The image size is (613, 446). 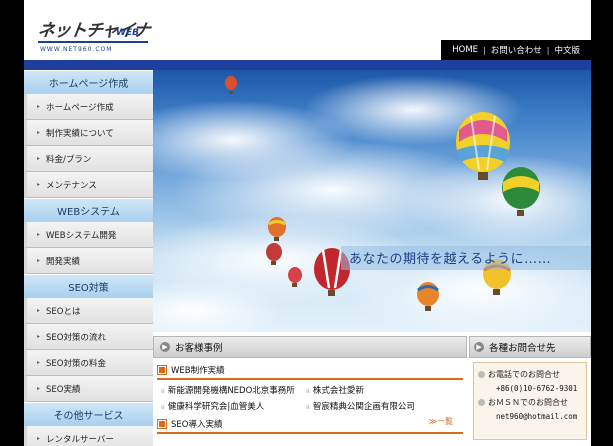 I want to click on sidebar-item-production-record: ▸ 制作実績について, so click(x=88, y=133).